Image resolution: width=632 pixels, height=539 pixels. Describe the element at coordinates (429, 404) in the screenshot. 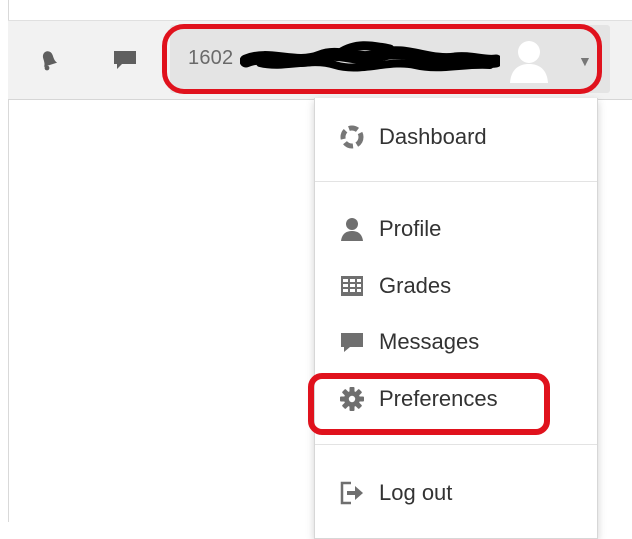

I see `preferences-highlight-annotation` at that location.